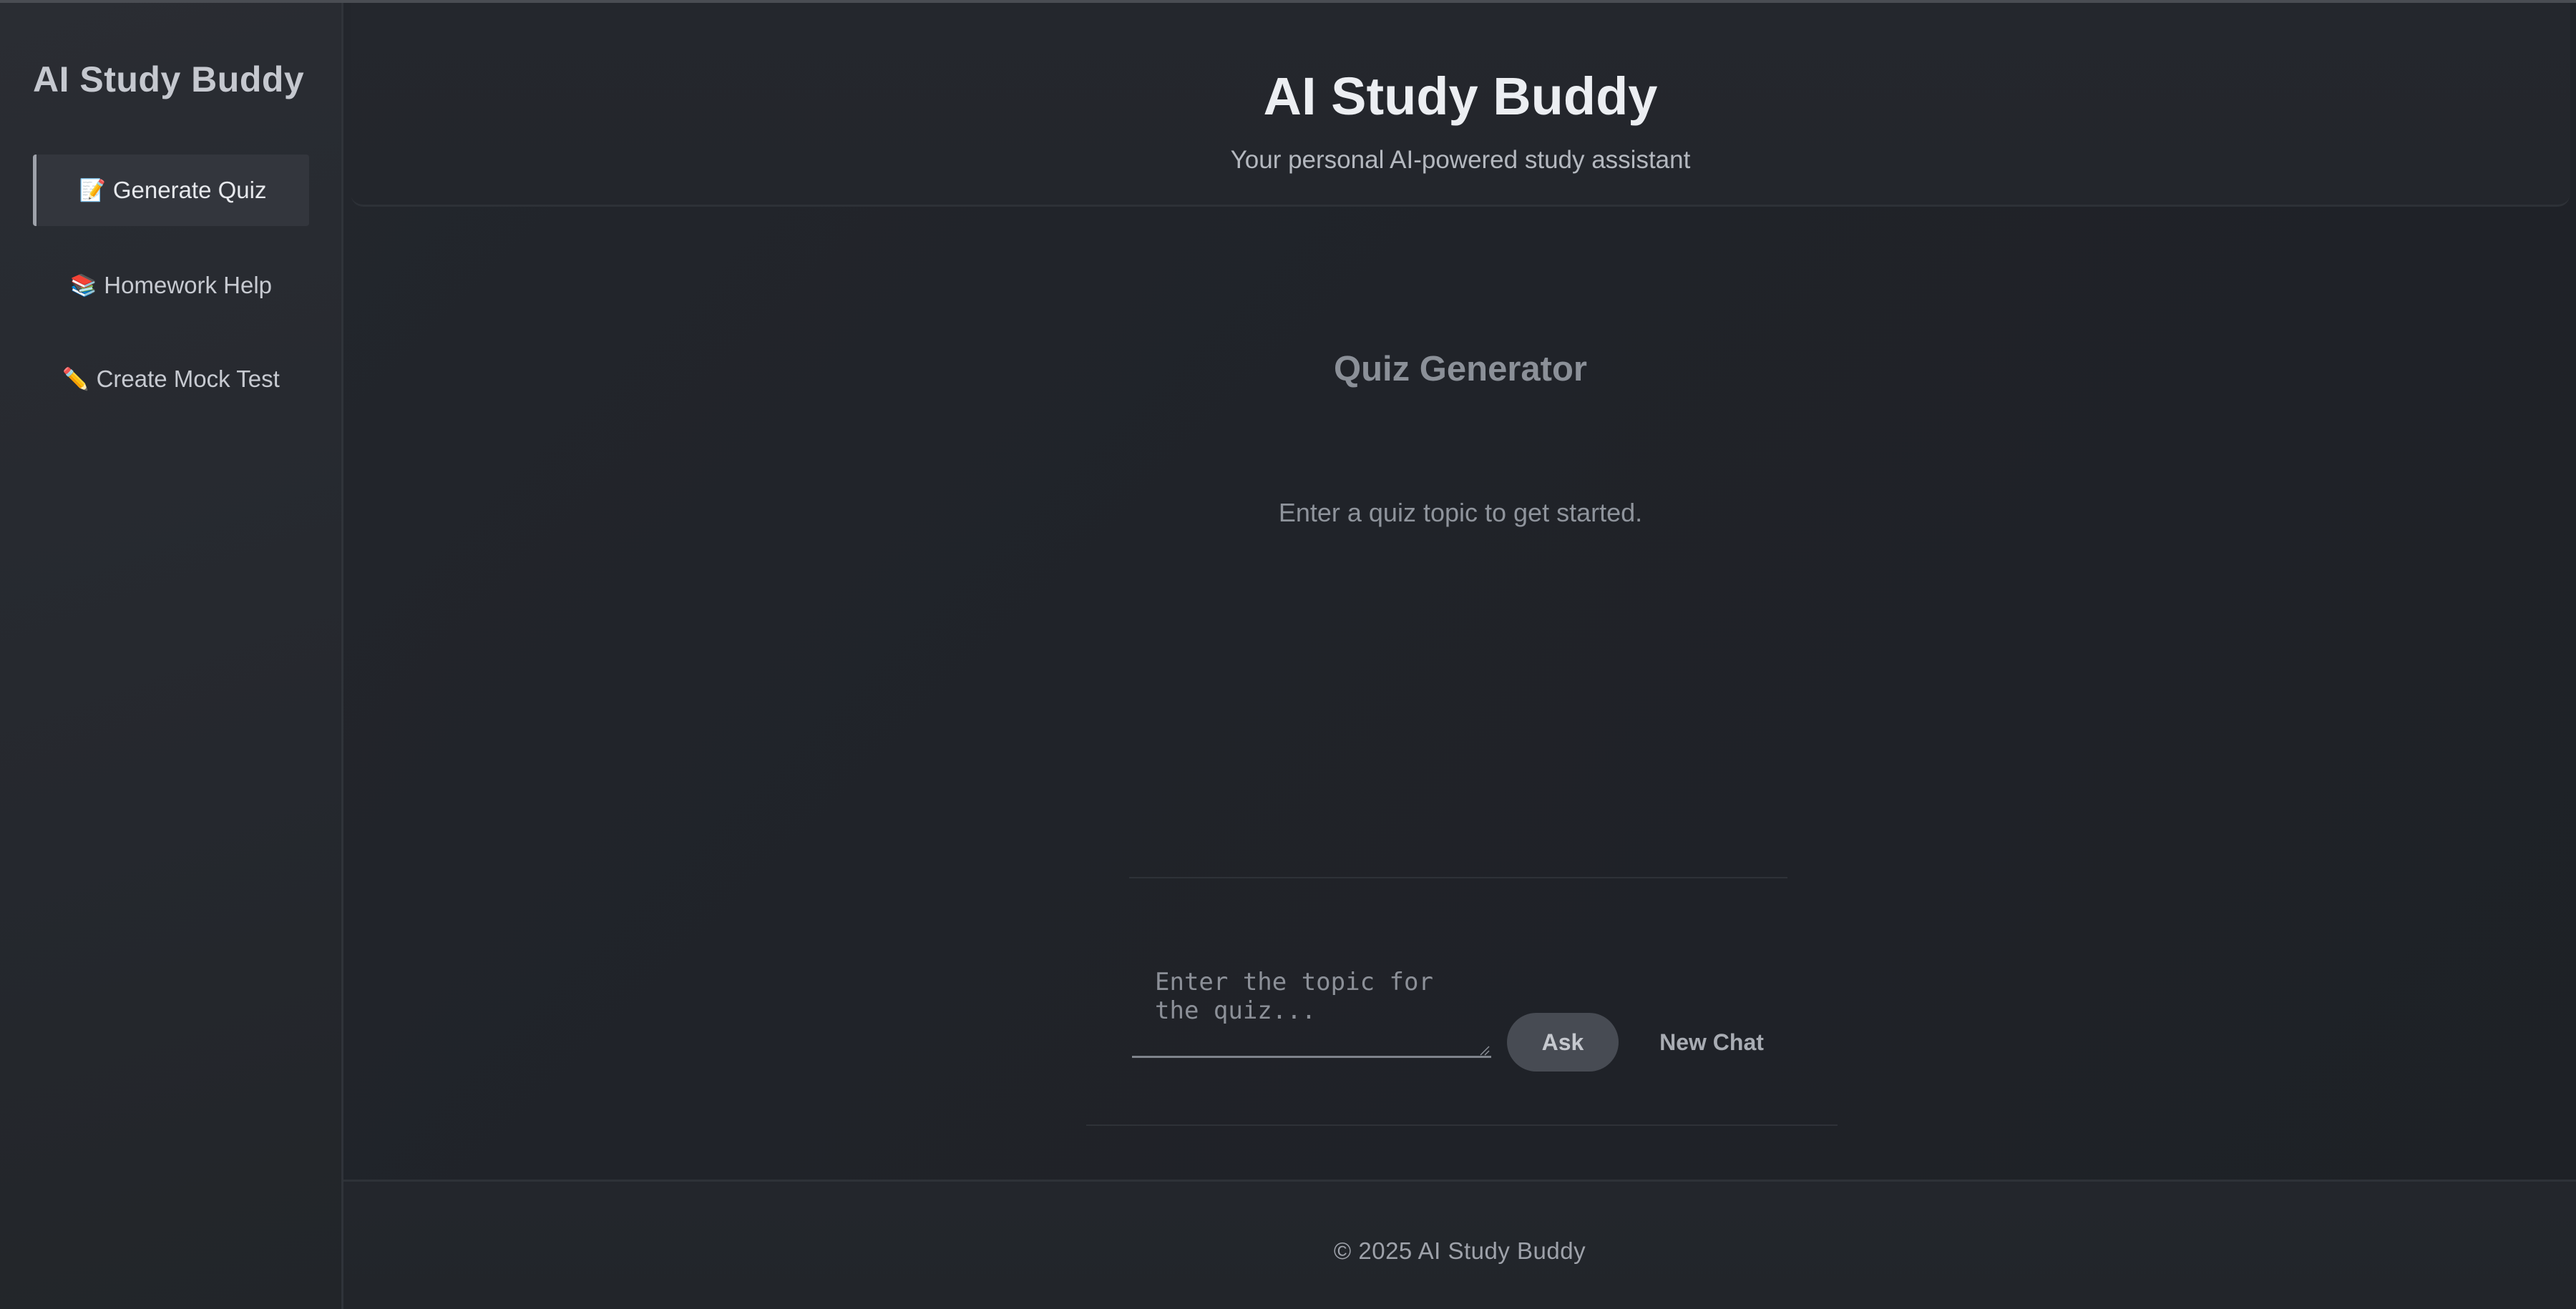  Describe the element at coordinates (83, 285) in the screenshot. I see `books-icon: 📚` at that location.